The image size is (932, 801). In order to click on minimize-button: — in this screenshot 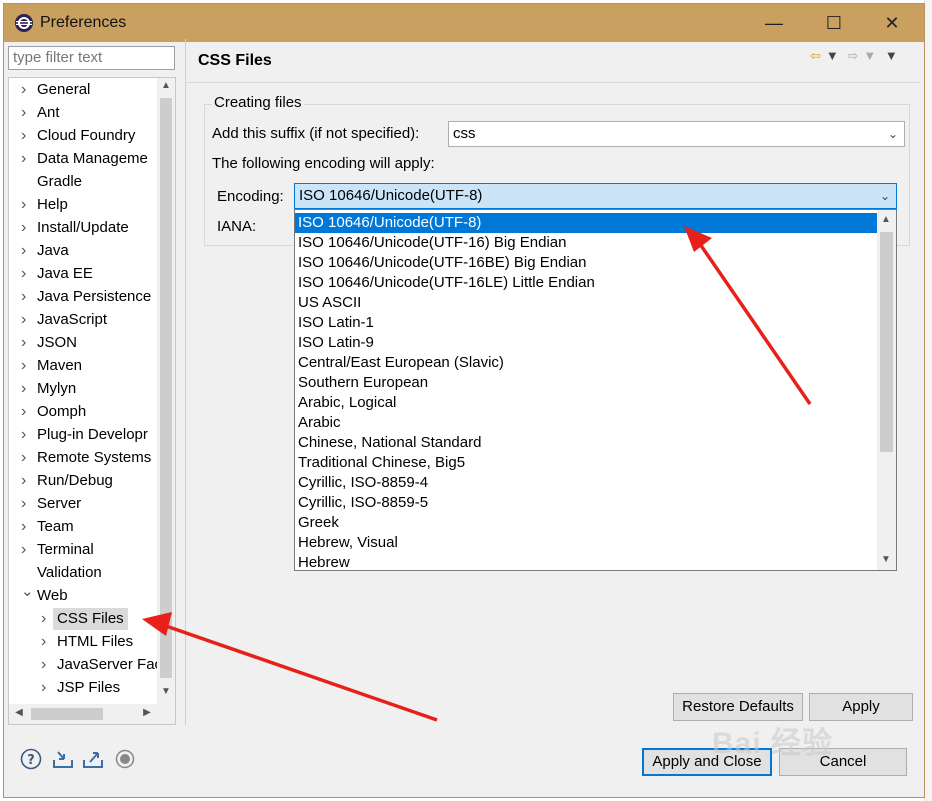, I will do `click(774, 23)`.